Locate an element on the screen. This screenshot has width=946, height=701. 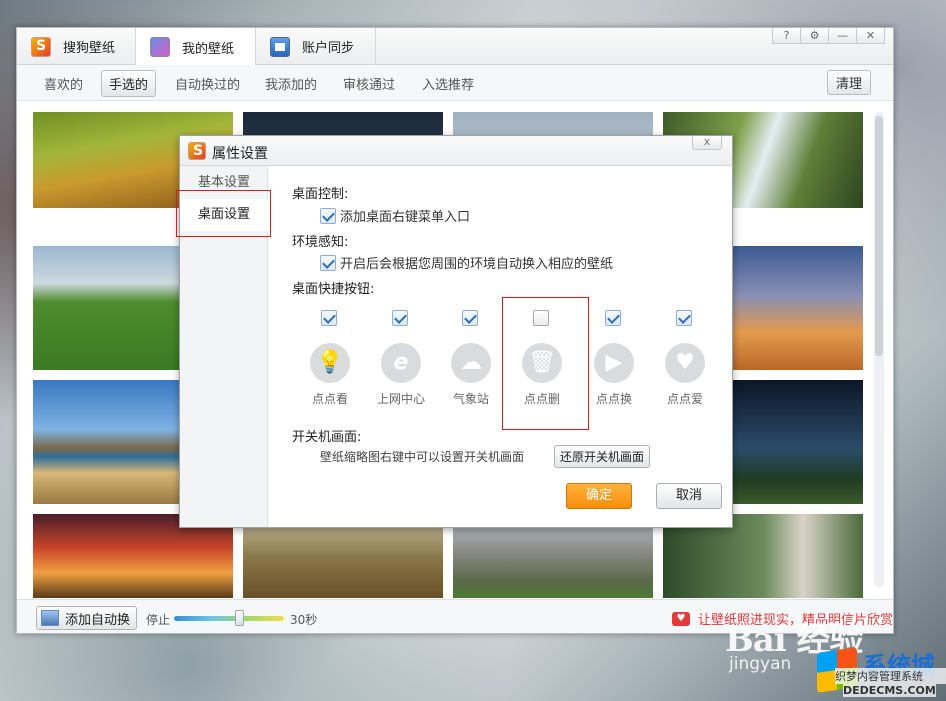
dialog-title: 属性设置 is located at coordinates (240, 154).